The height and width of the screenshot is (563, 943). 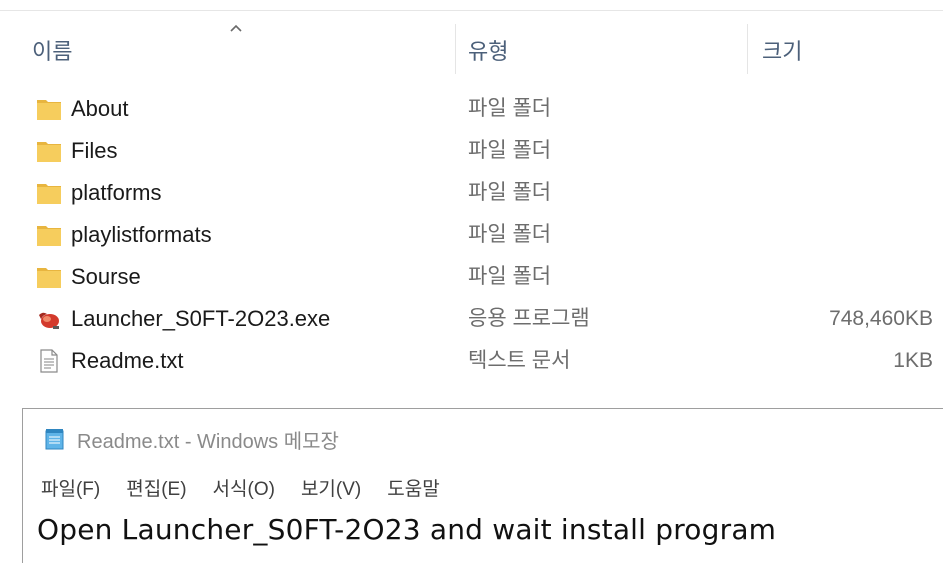 I want to click on file-size: 1KB, so click(x=913, y=360).